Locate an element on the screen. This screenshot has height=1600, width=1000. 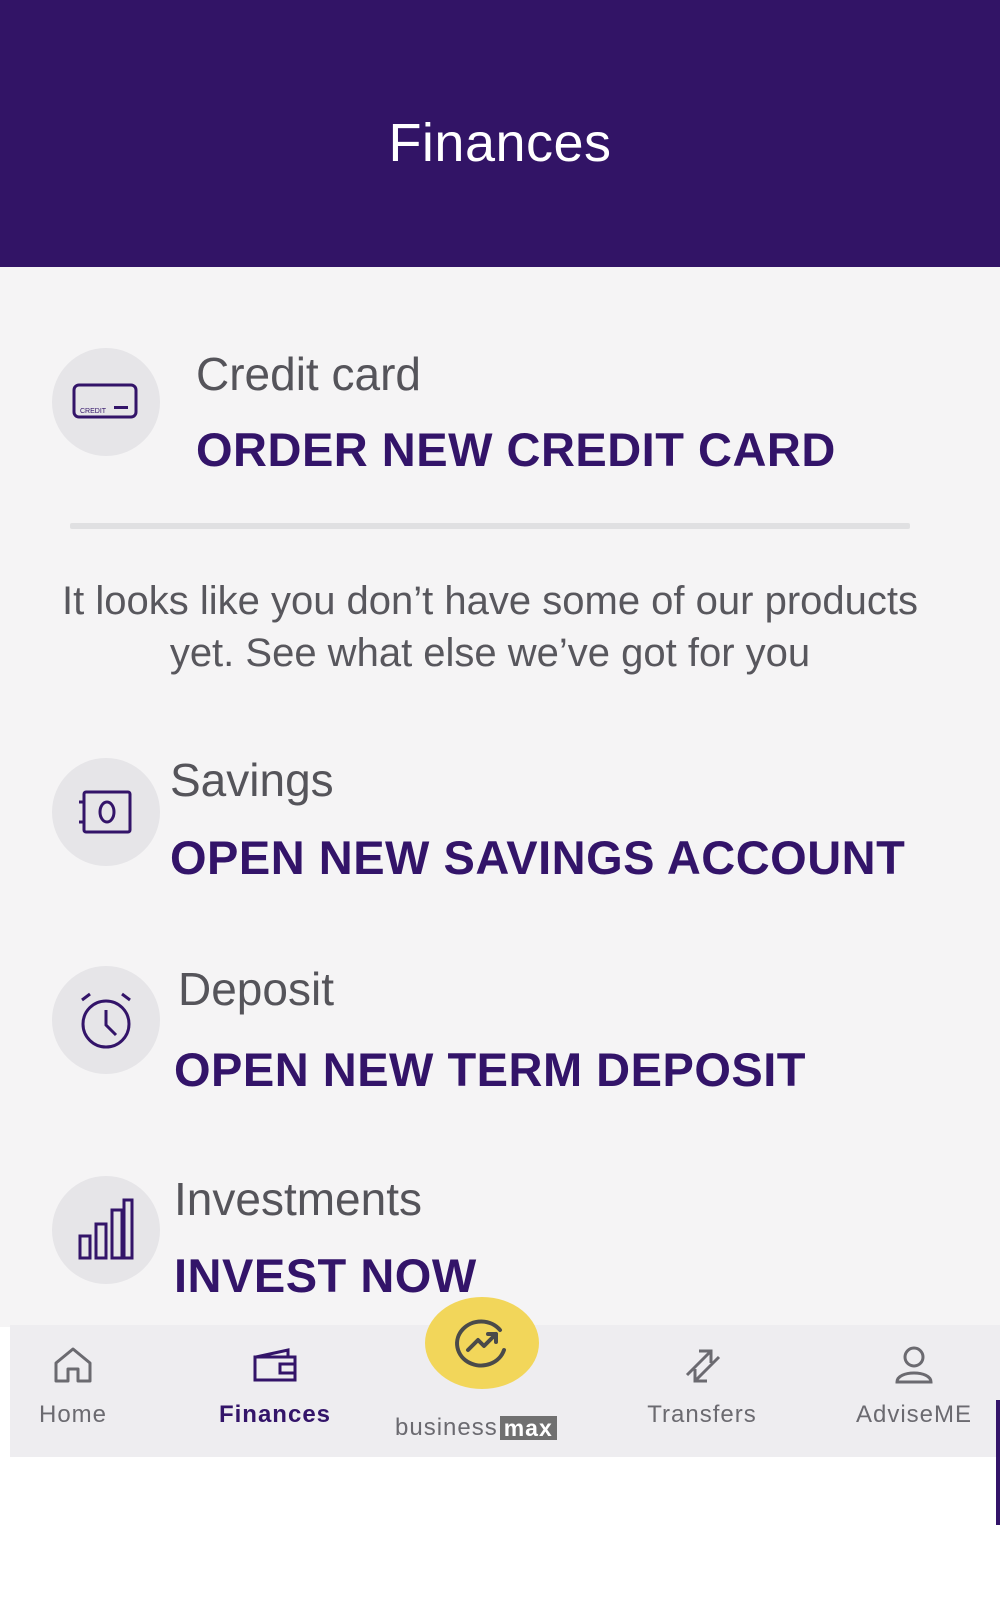
tab-home: Home is located at coordinates (73, 1391).